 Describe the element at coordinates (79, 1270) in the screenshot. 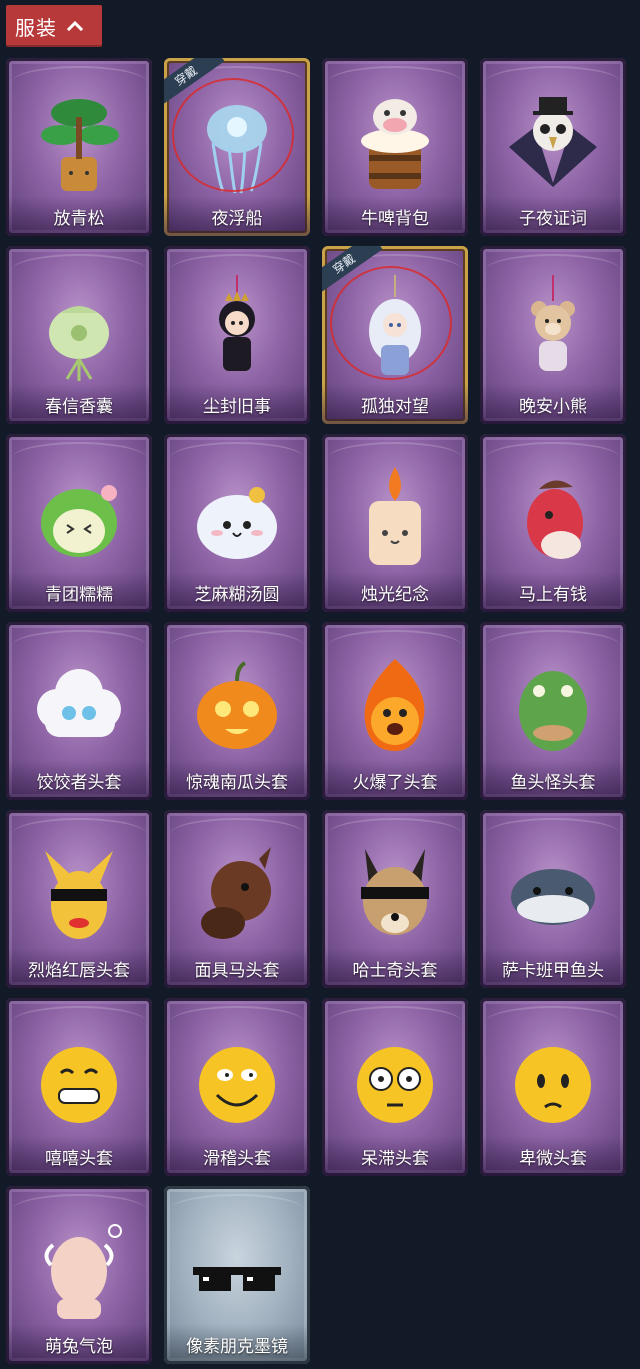

I see `bunny-bubble-icon` at that location.